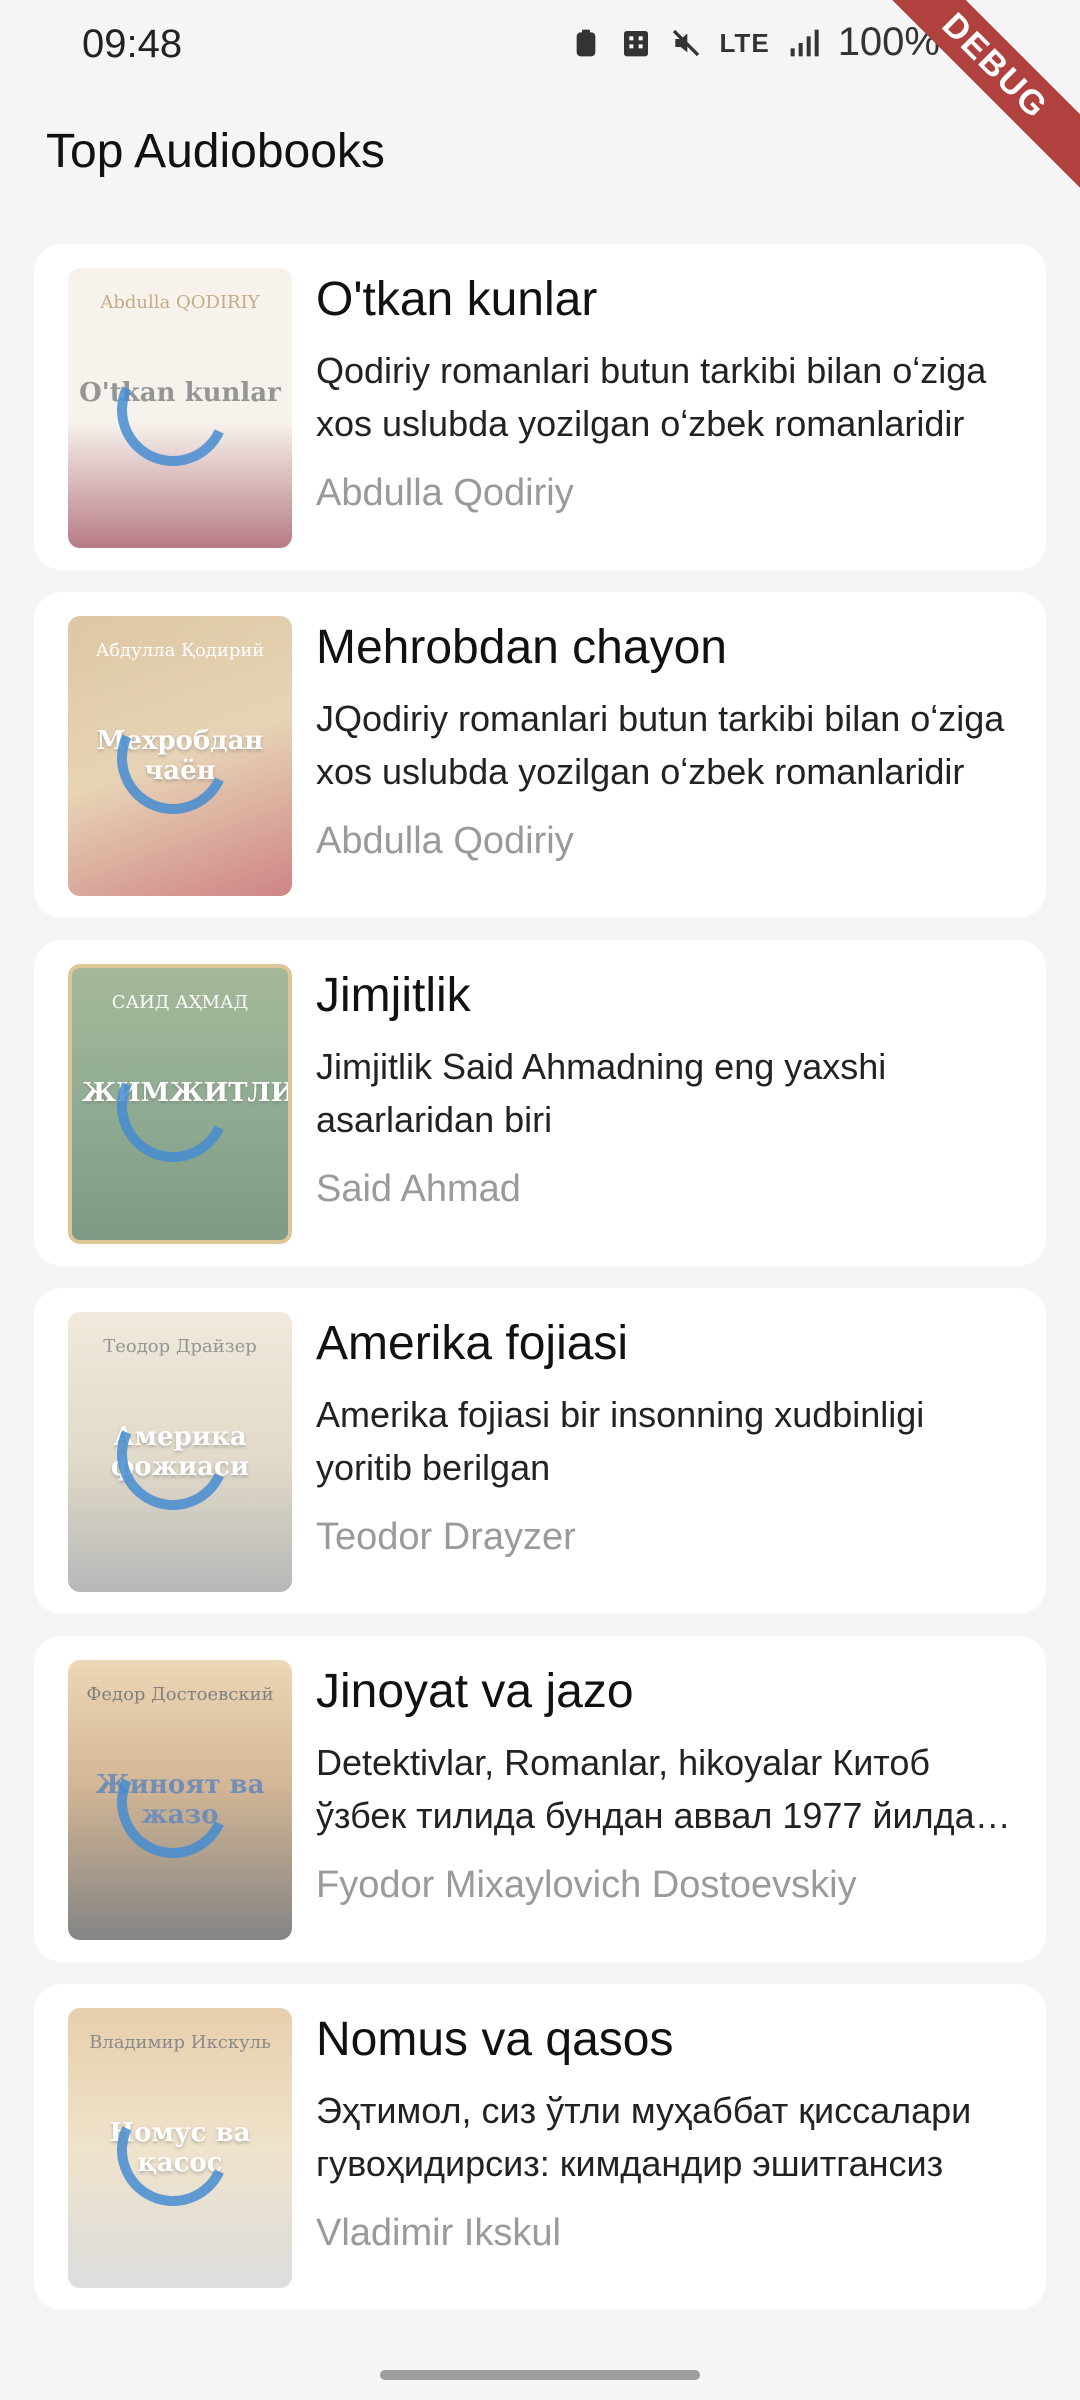 This screenshot has height=2400, width=1080. What do you see at coordinates (132, 44) in the screenshot?
I see `status-time: 09:48` at bounding box center [132, 44].